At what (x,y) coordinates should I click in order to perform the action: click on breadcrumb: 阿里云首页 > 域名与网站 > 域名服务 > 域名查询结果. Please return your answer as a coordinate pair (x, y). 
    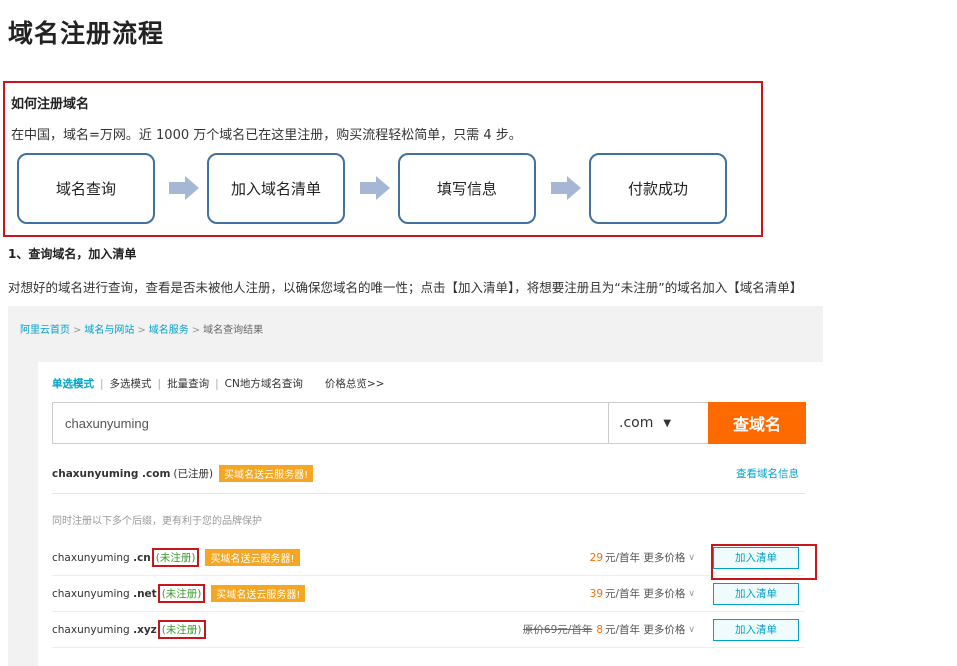
    Looking at the image, I should click on (141, 328).